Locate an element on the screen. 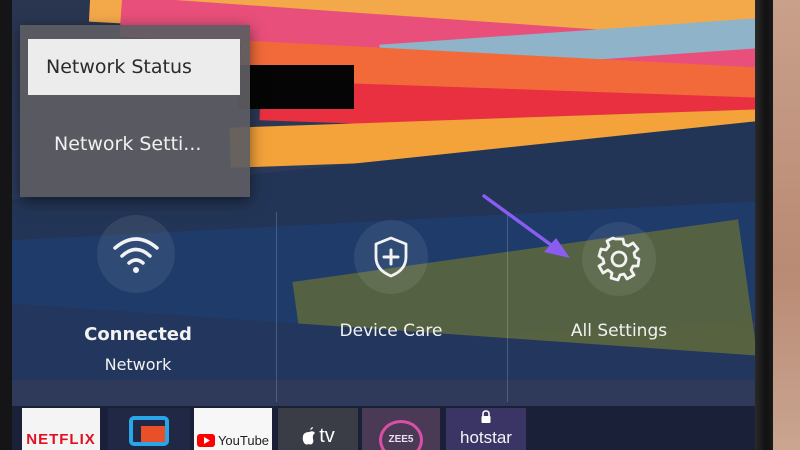 The image size is (800, 450). apple-tv-icon is located at coordinates (309, 436).